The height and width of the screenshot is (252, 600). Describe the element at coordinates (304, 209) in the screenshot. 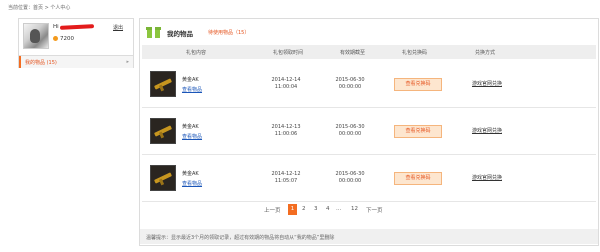

I see `page-2-link: 2` at that location.